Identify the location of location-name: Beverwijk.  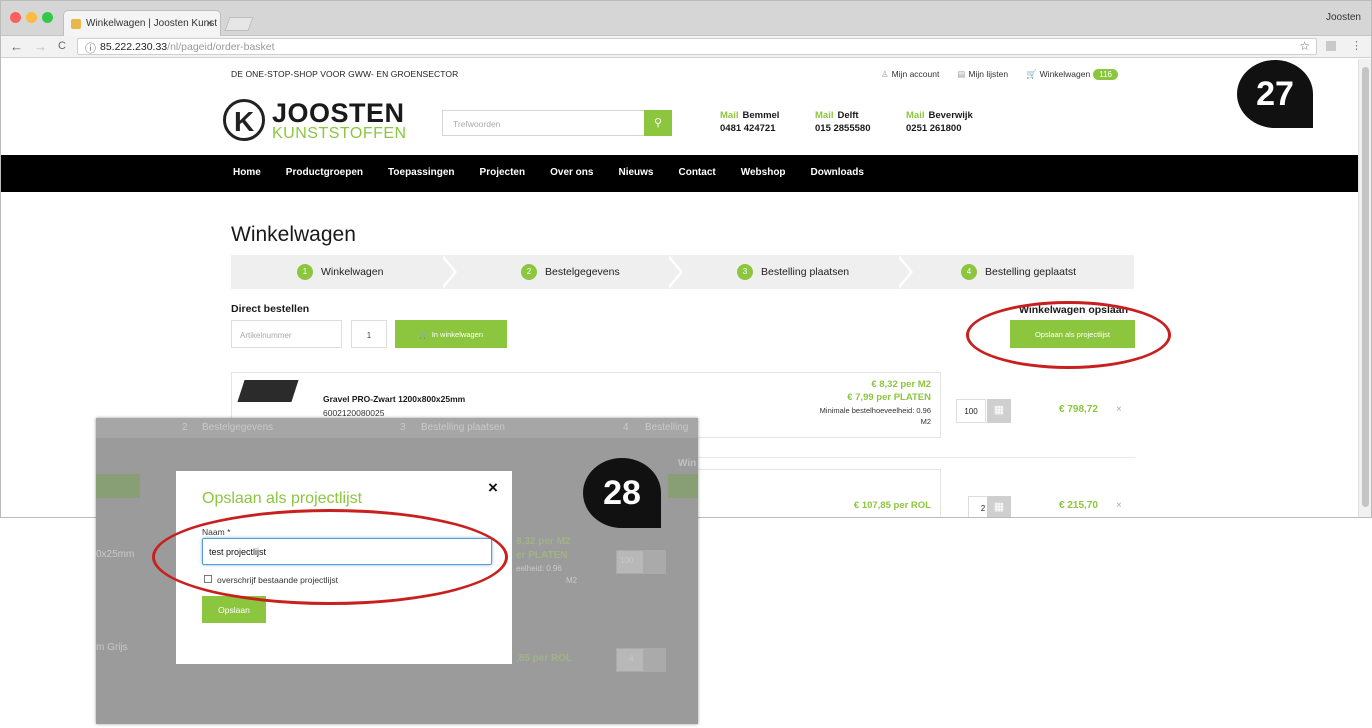
(950, 115).